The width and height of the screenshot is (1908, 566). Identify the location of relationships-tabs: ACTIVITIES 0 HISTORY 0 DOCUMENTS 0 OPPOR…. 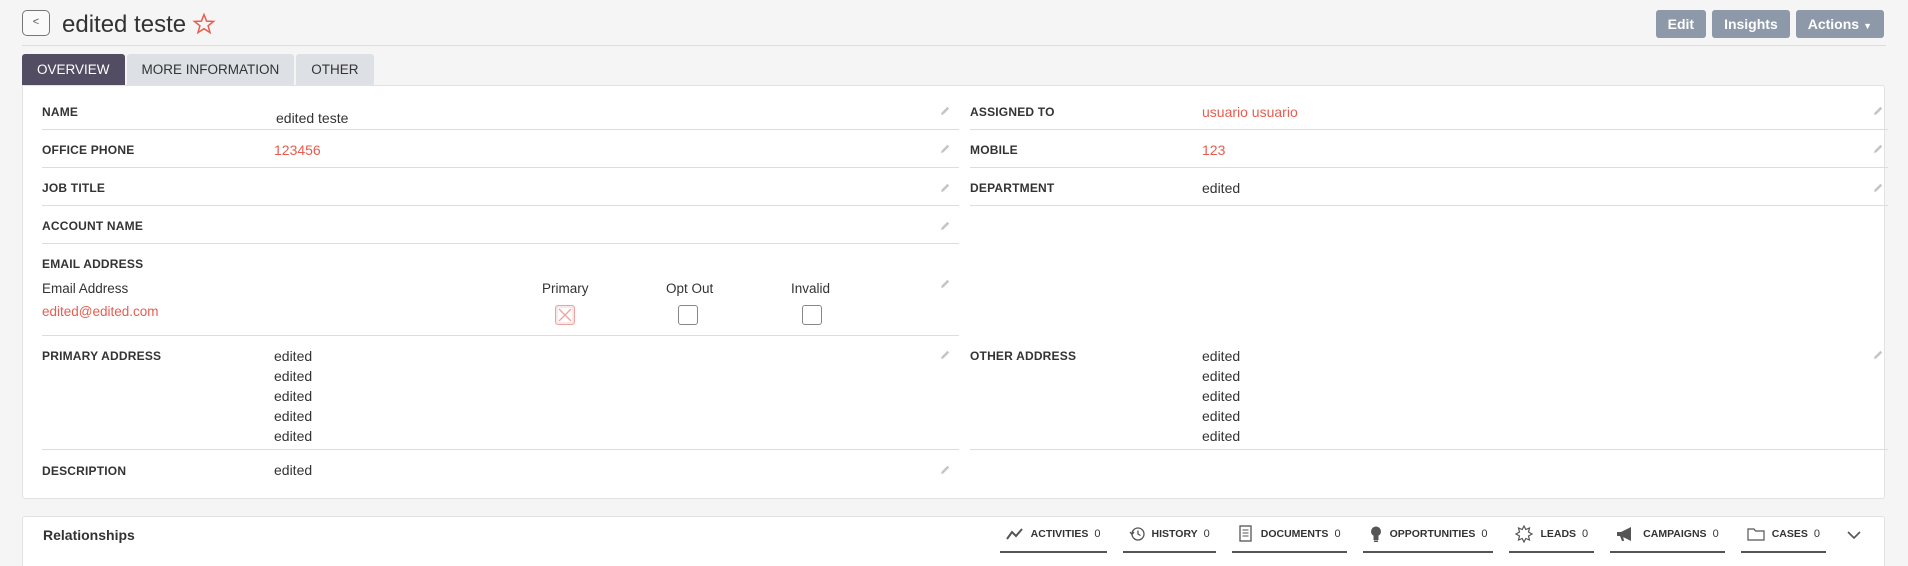
(1424, 535).